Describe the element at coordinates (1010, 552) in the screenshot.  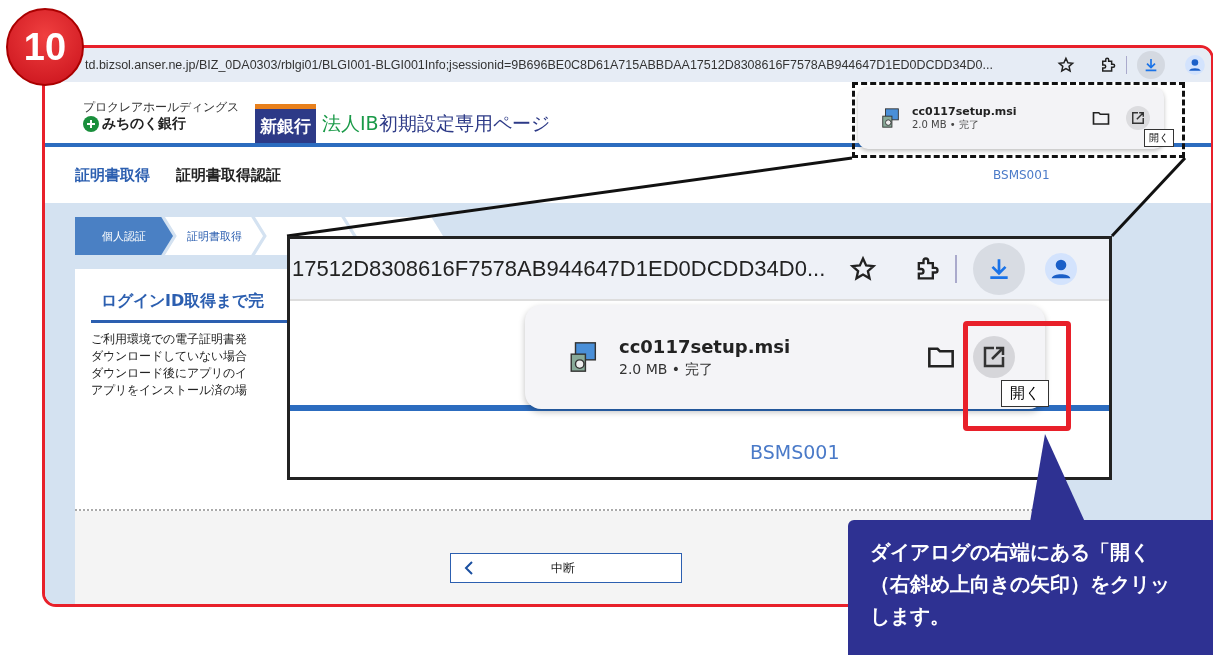
I see `callout-text: ダイアログの右端にある「開く` at that location.